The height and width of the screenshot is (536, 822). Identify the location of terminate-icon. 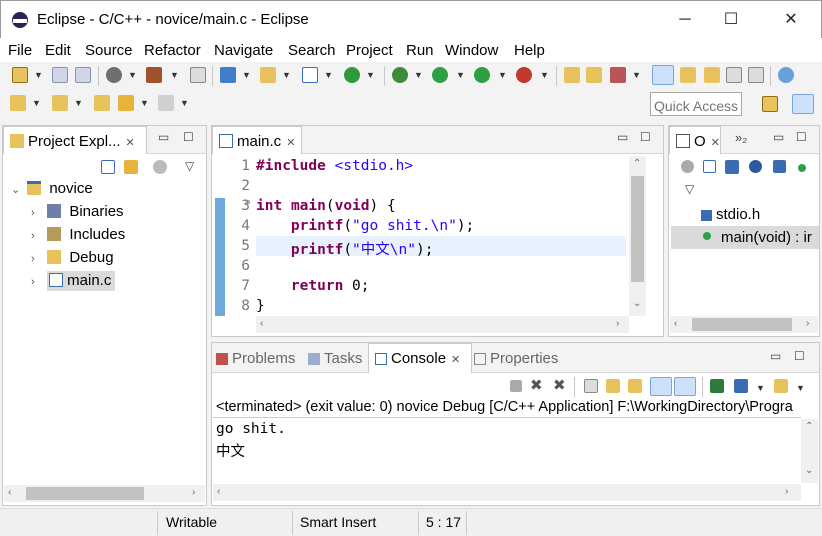
(516, 386).